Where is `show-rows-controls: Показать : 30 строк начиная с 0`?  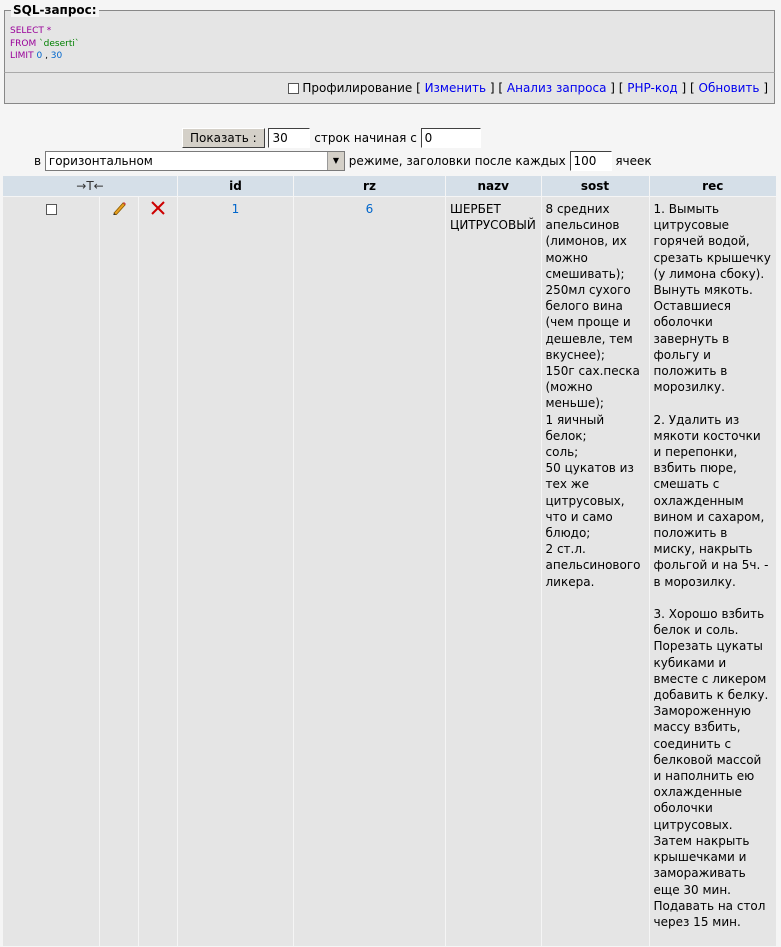
show-rows-controls: Показать : 30 строк начиная с 0 is located at coordinates (331, 138).